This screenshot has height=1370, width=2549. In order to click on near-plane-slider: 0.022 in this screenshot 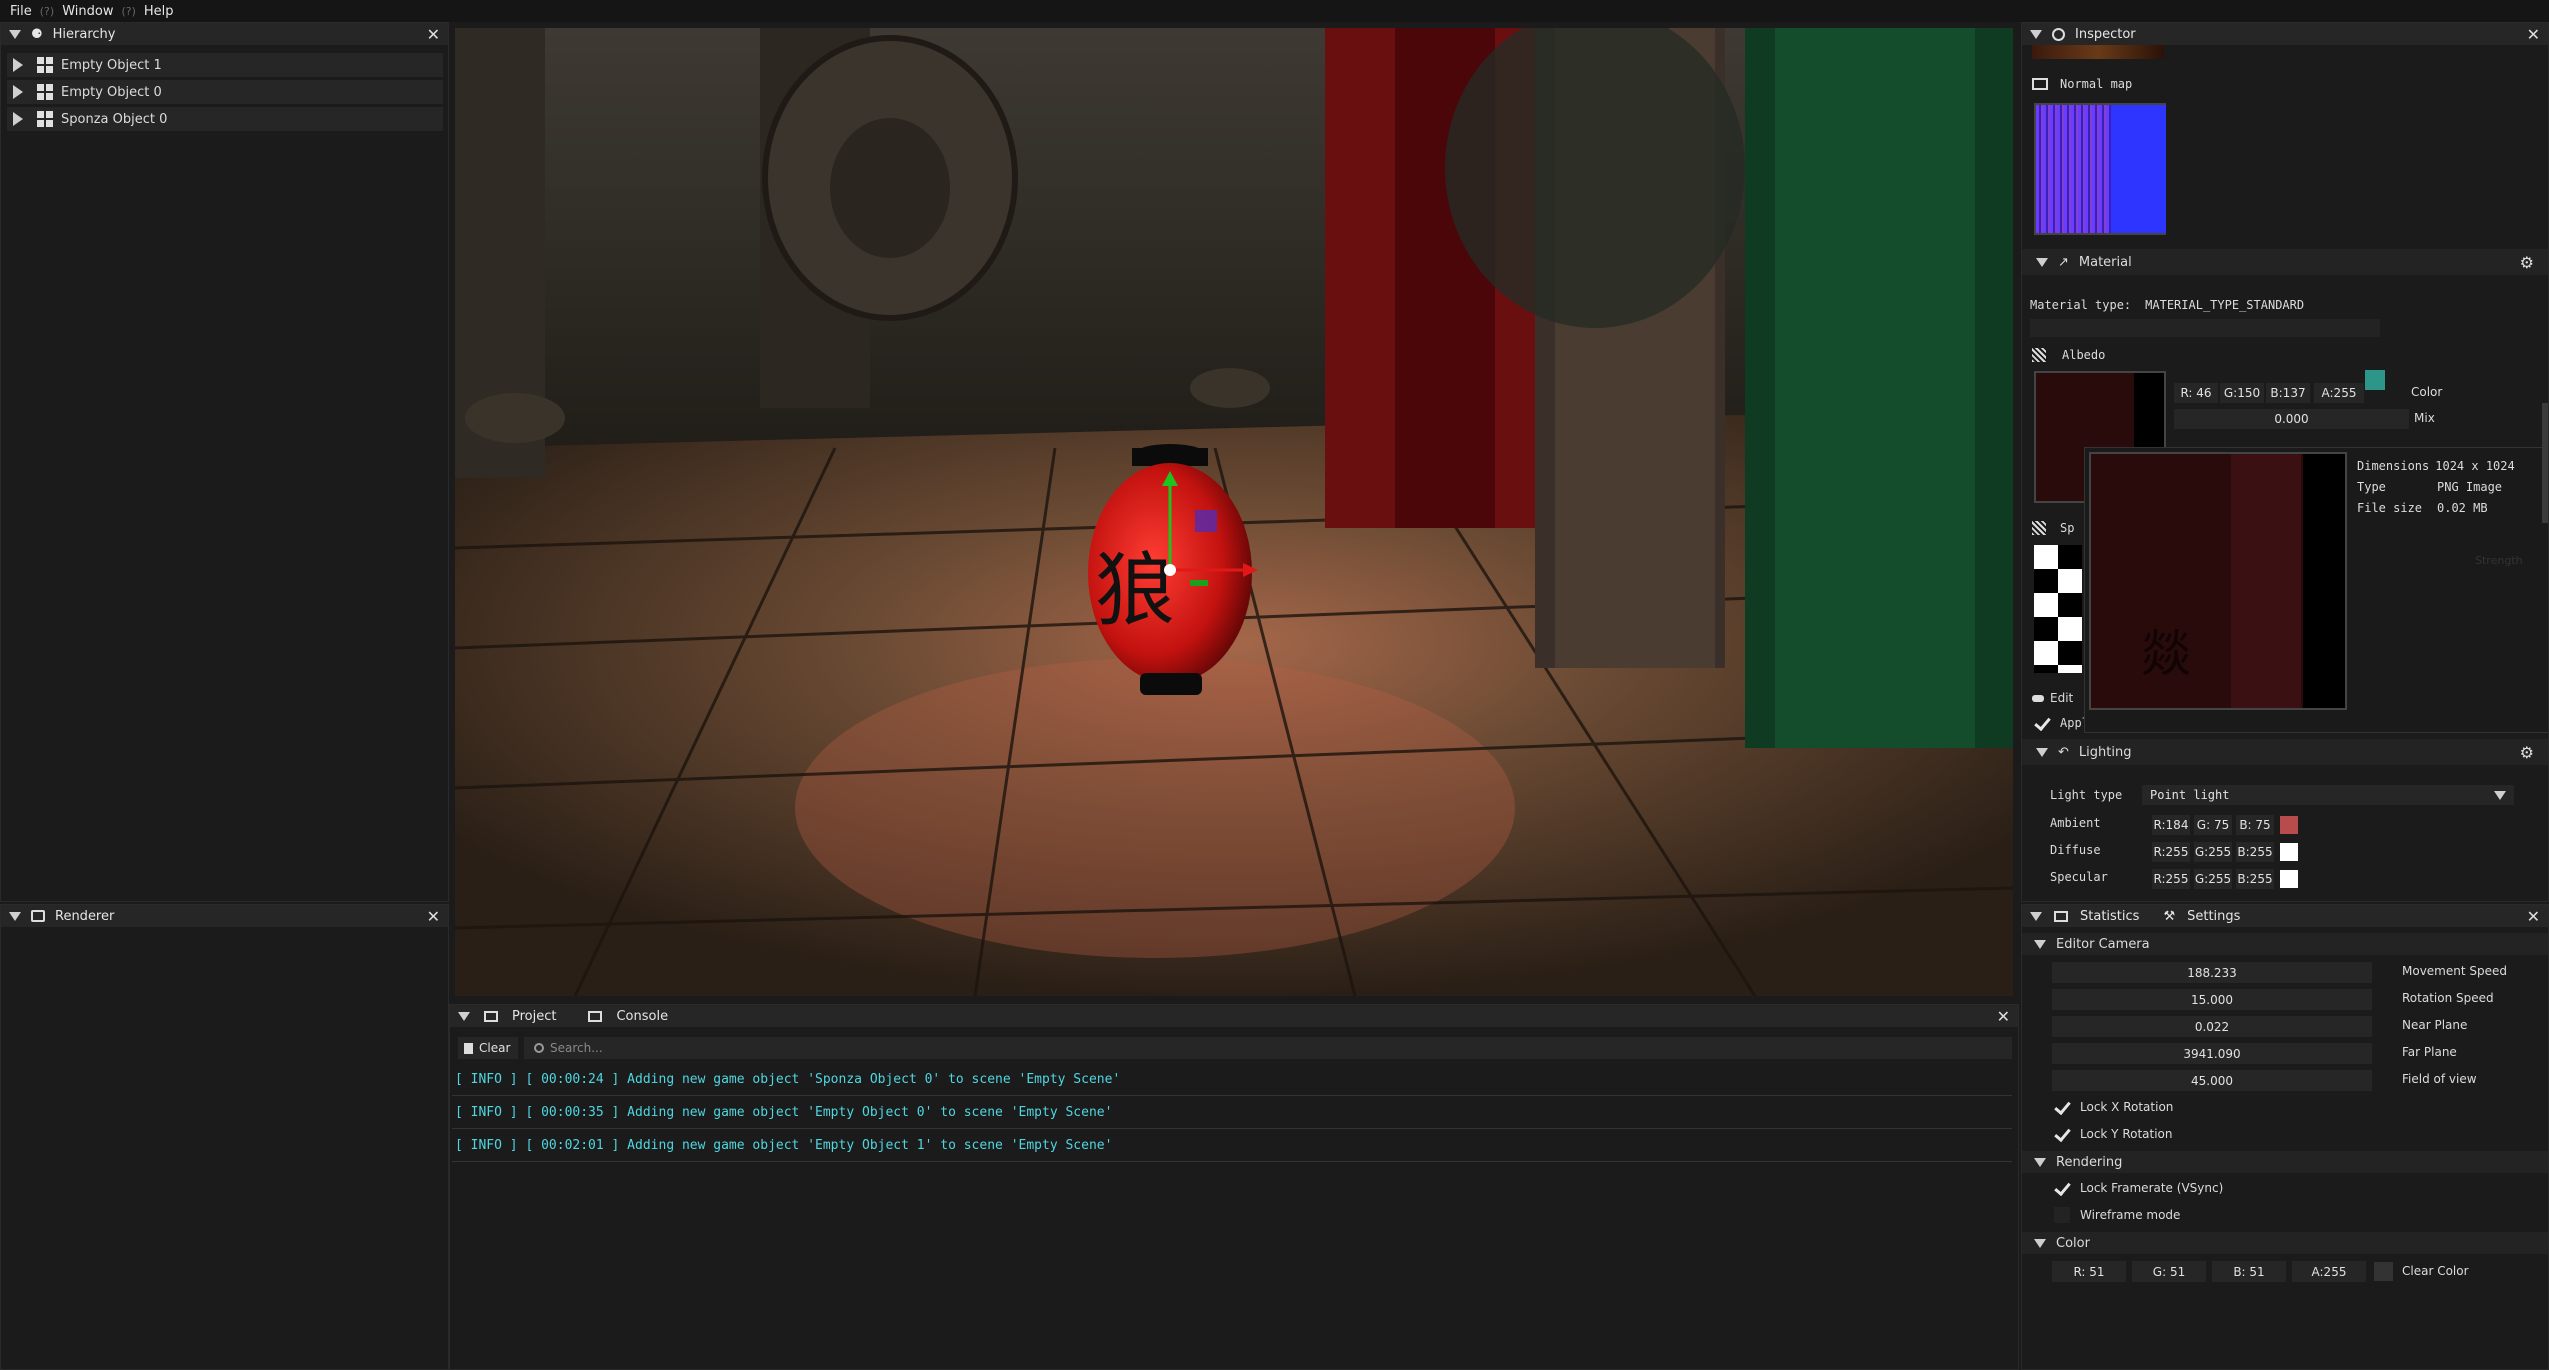, I will do `click(2212, 1026)`.